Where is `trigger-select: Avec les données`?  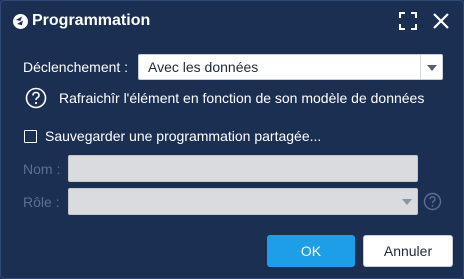
trigger-select: Avec les données is located at coordinates (290, 67).